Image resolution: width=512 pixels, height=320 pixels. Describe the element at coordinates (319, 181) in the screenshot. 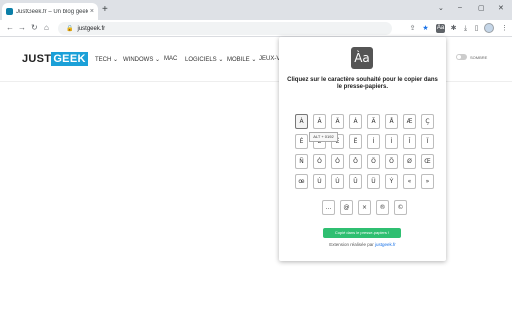

I see `character-button: Ú` at that location.